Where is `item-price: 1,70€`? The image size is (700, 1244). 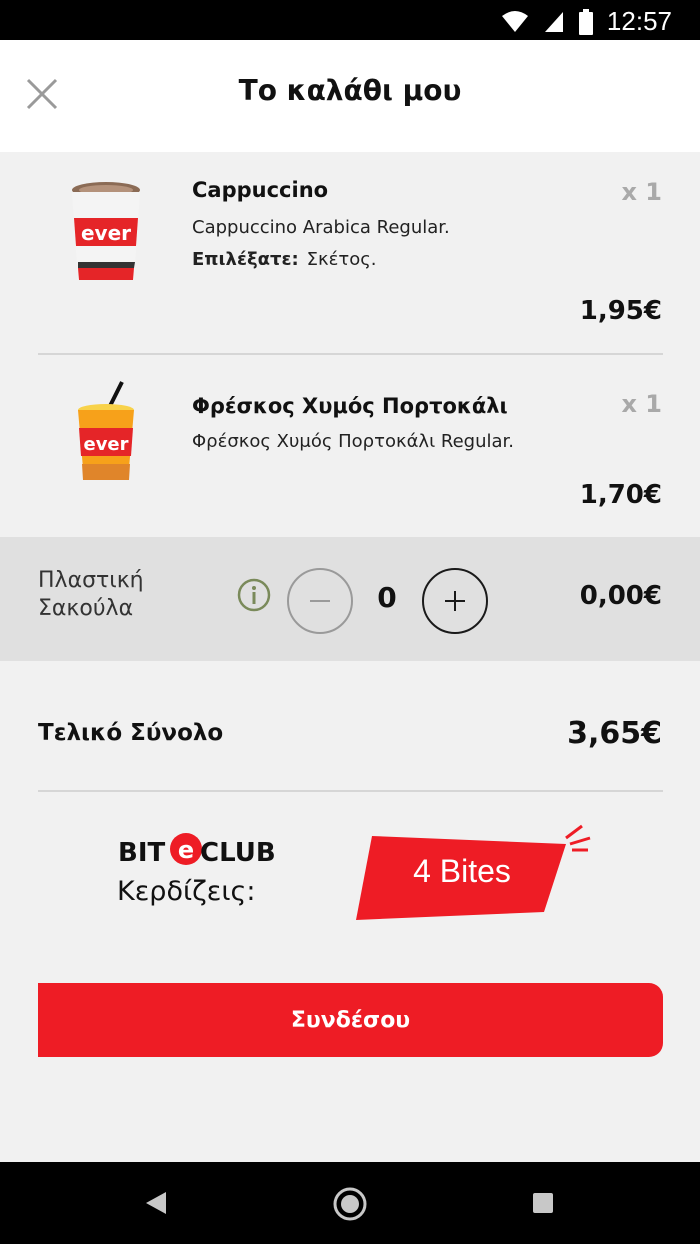
item-price: 1,70€ is located at coordinates (620, 495).